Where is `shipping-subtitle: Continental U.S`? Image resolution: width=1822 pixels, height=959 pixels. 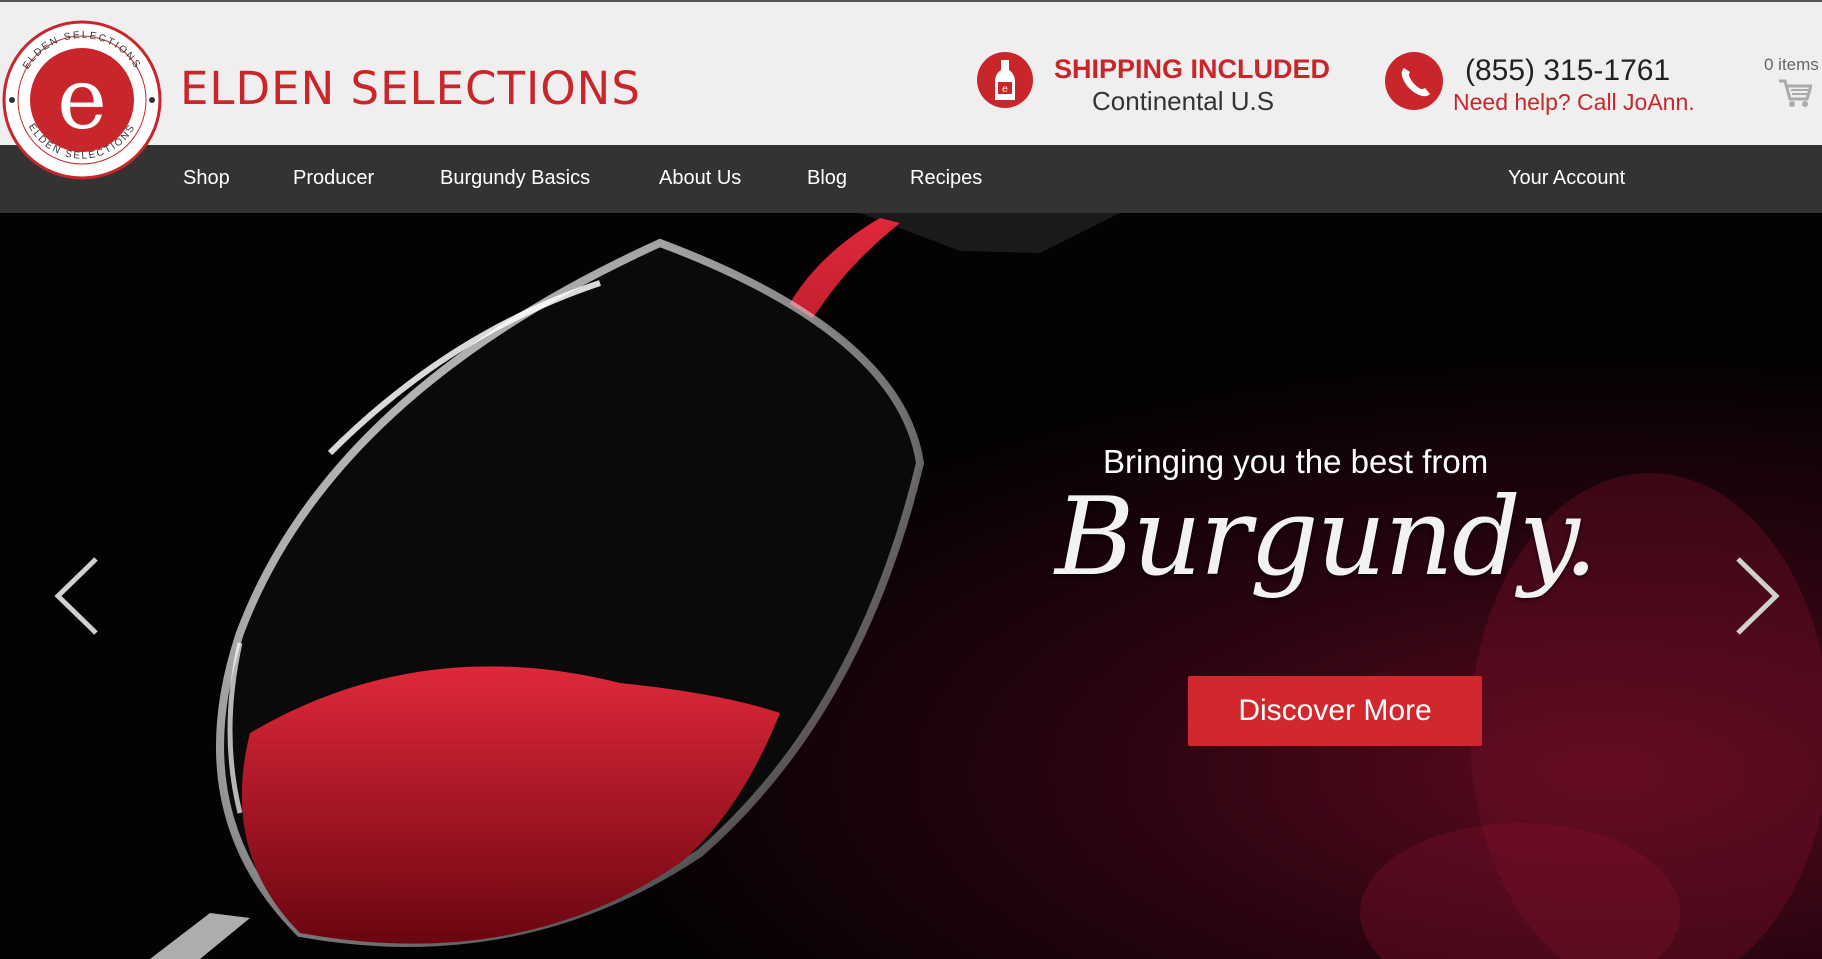 shipping-subtitle: Continental U.S is located at coordinates (1183, 101).